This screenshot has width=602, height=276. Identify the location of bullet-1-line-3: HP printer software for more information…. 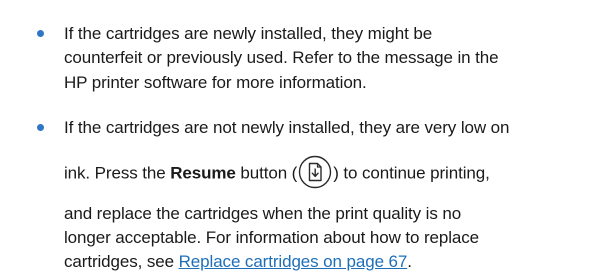
(215, 82).